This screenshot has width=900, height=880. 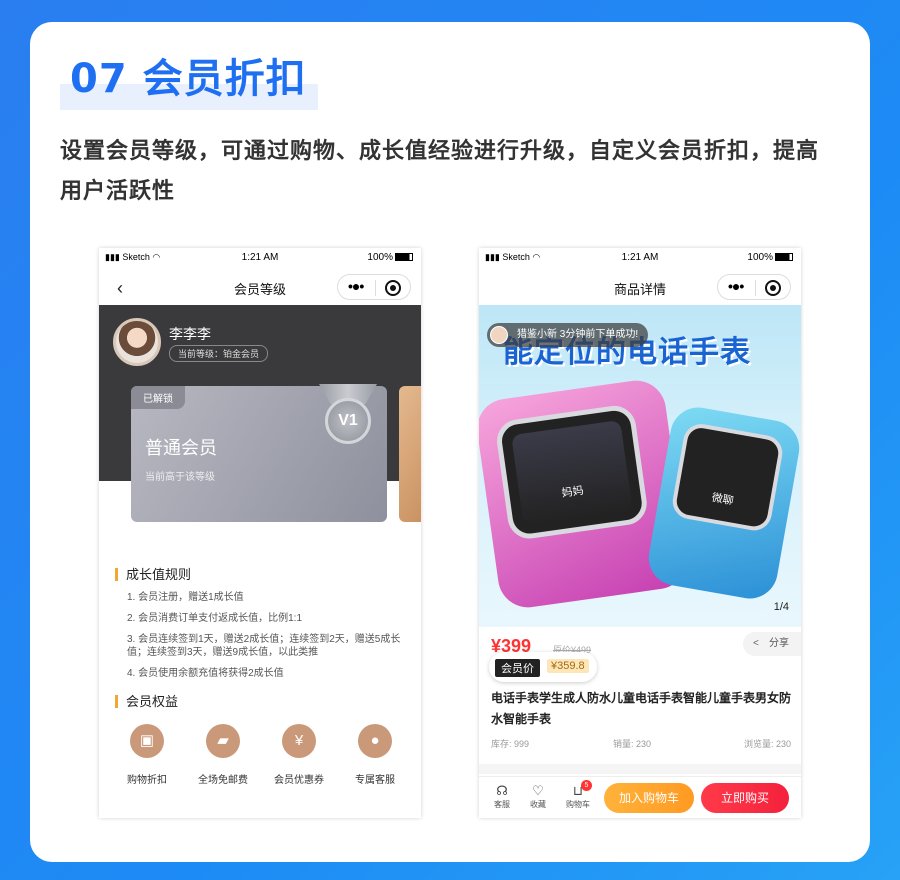 What do you see at coordinates (568, 666) in the screenshot?
I see `member-price-value: ¥359.8` at bounding box center [568, 666].